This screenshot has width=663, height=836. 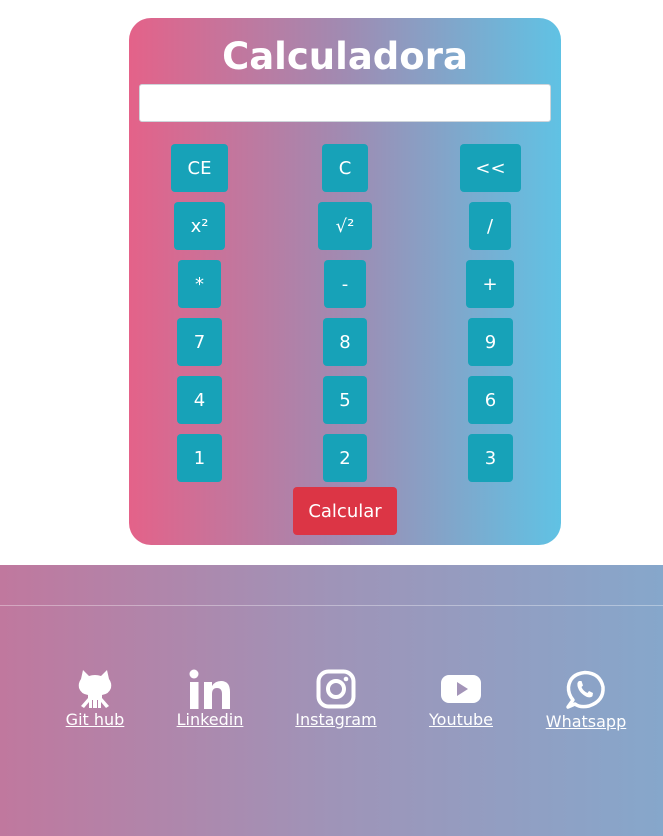 What do you see at coordinates (336, 719) in the screenshot?
I see `instagram-link-label: Instagram` at bounding box center [336, 719].